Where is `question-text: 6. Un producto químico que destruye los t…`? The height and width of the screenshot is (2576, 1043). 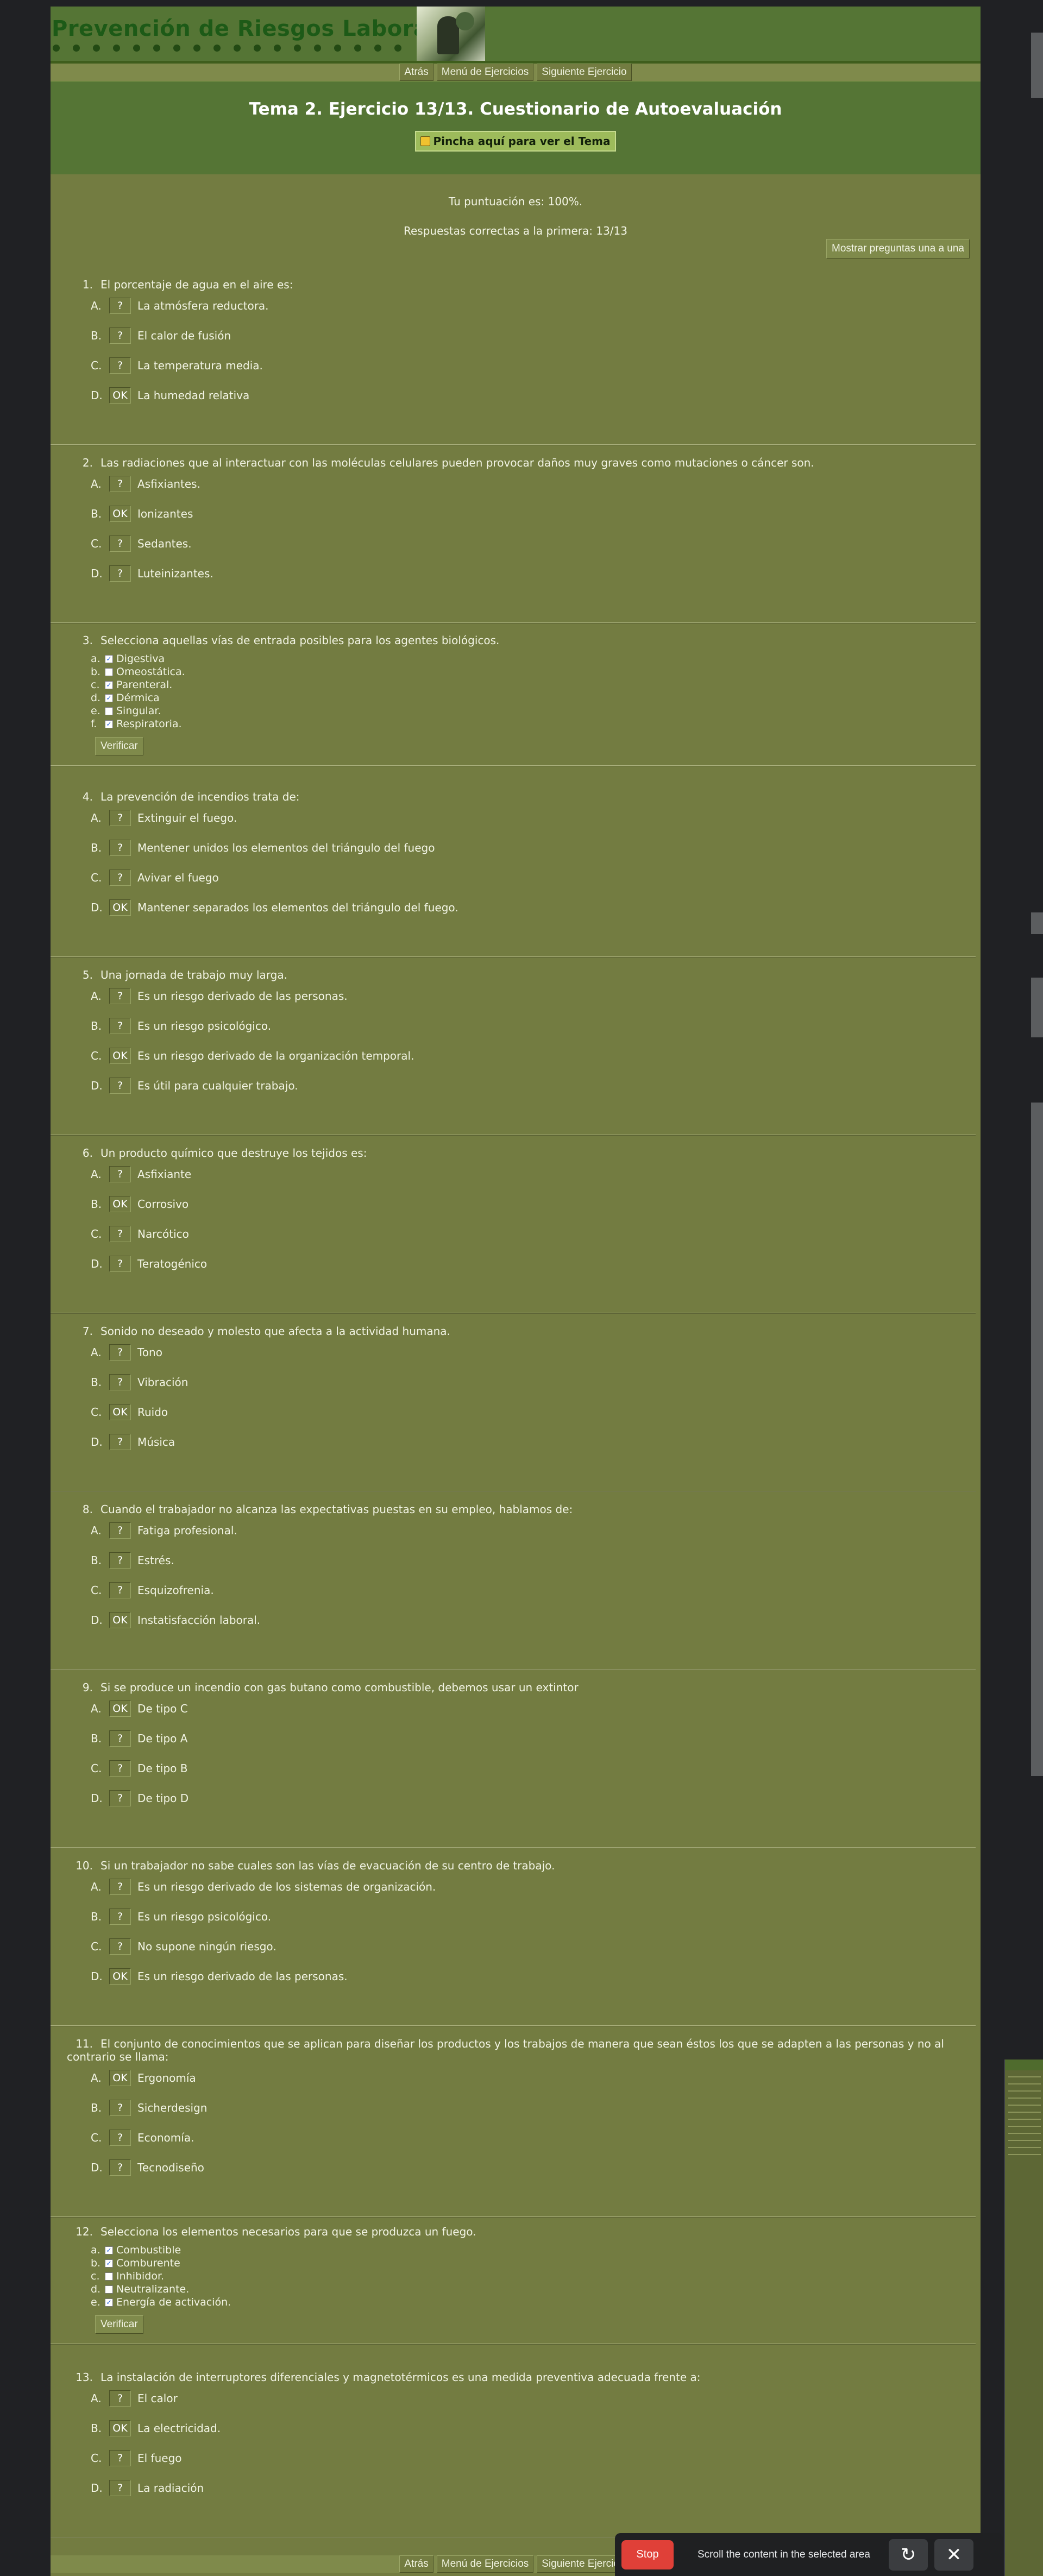
question-text: 6. Un producto químico que destruye los t… is located at coordinates (512, 1154).